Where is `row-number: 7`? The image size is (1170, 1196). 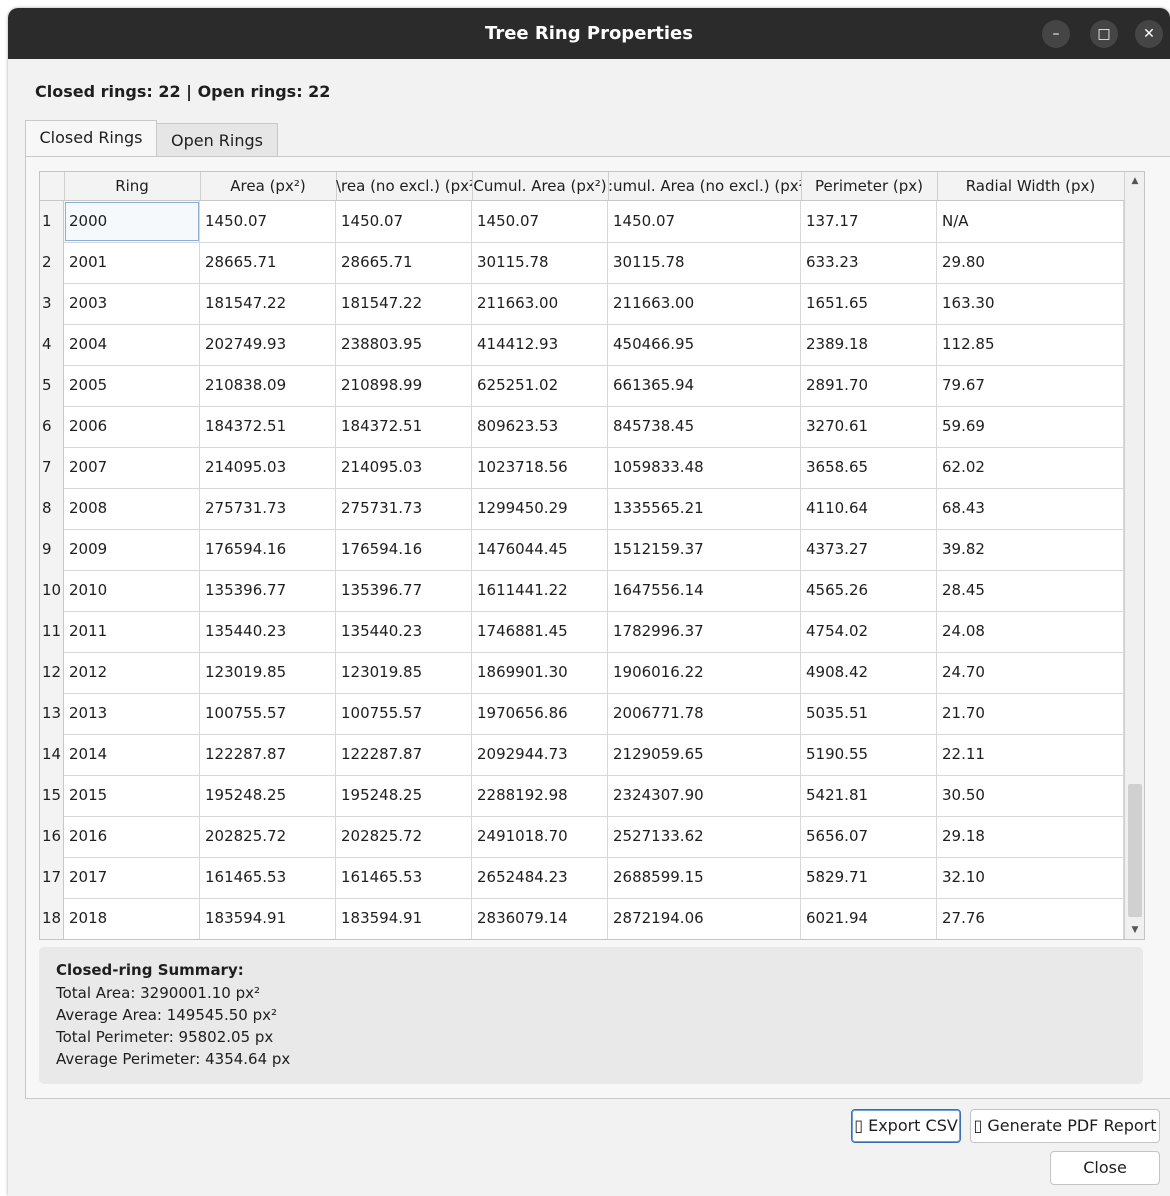 row-number: 7 is located at coordinates (52, 467).